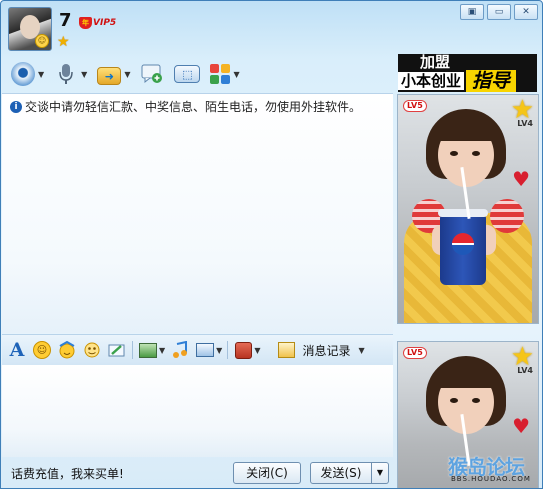 This screenshot has height=489, width=543. I want to click on screenshot-button, so click(205, 350).